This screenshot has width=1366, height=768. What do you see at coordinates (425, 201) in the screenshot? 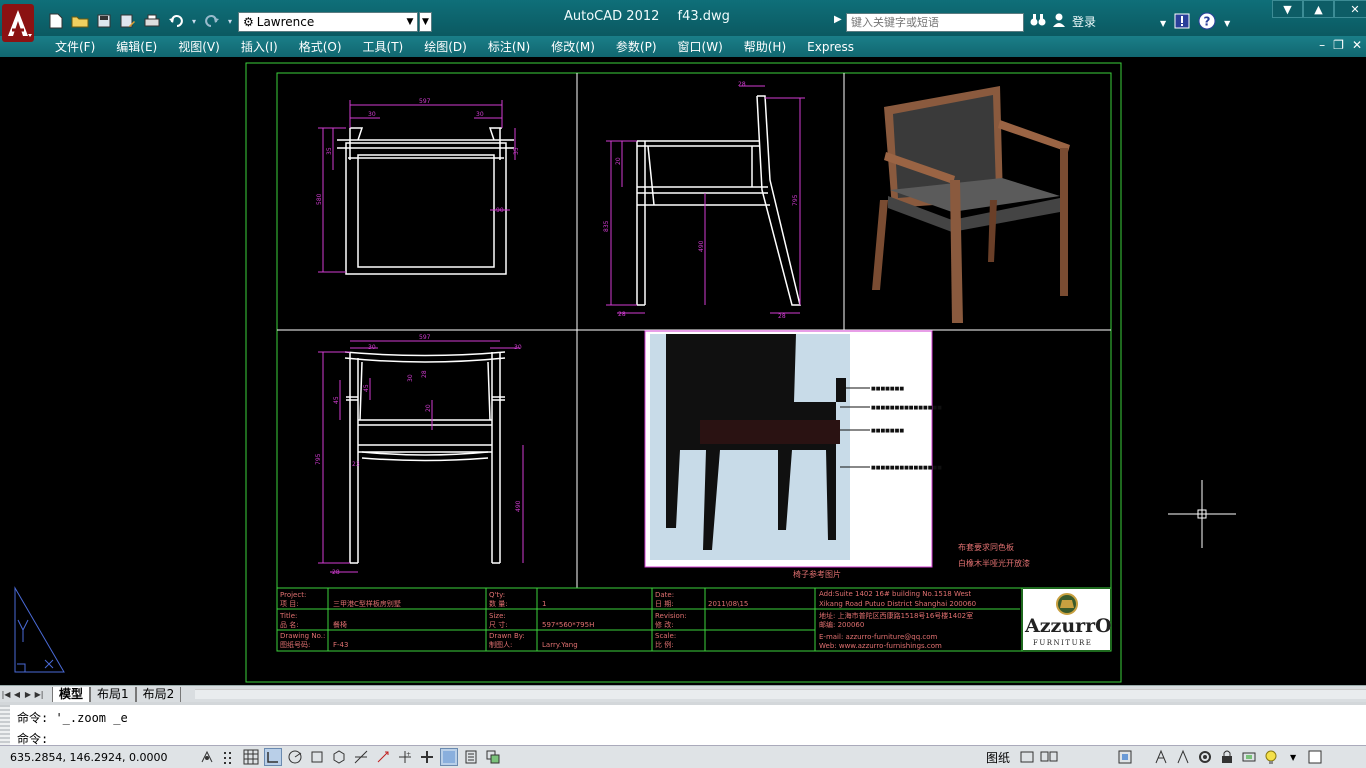
I see `front-view` at bounding box center [425, 201].